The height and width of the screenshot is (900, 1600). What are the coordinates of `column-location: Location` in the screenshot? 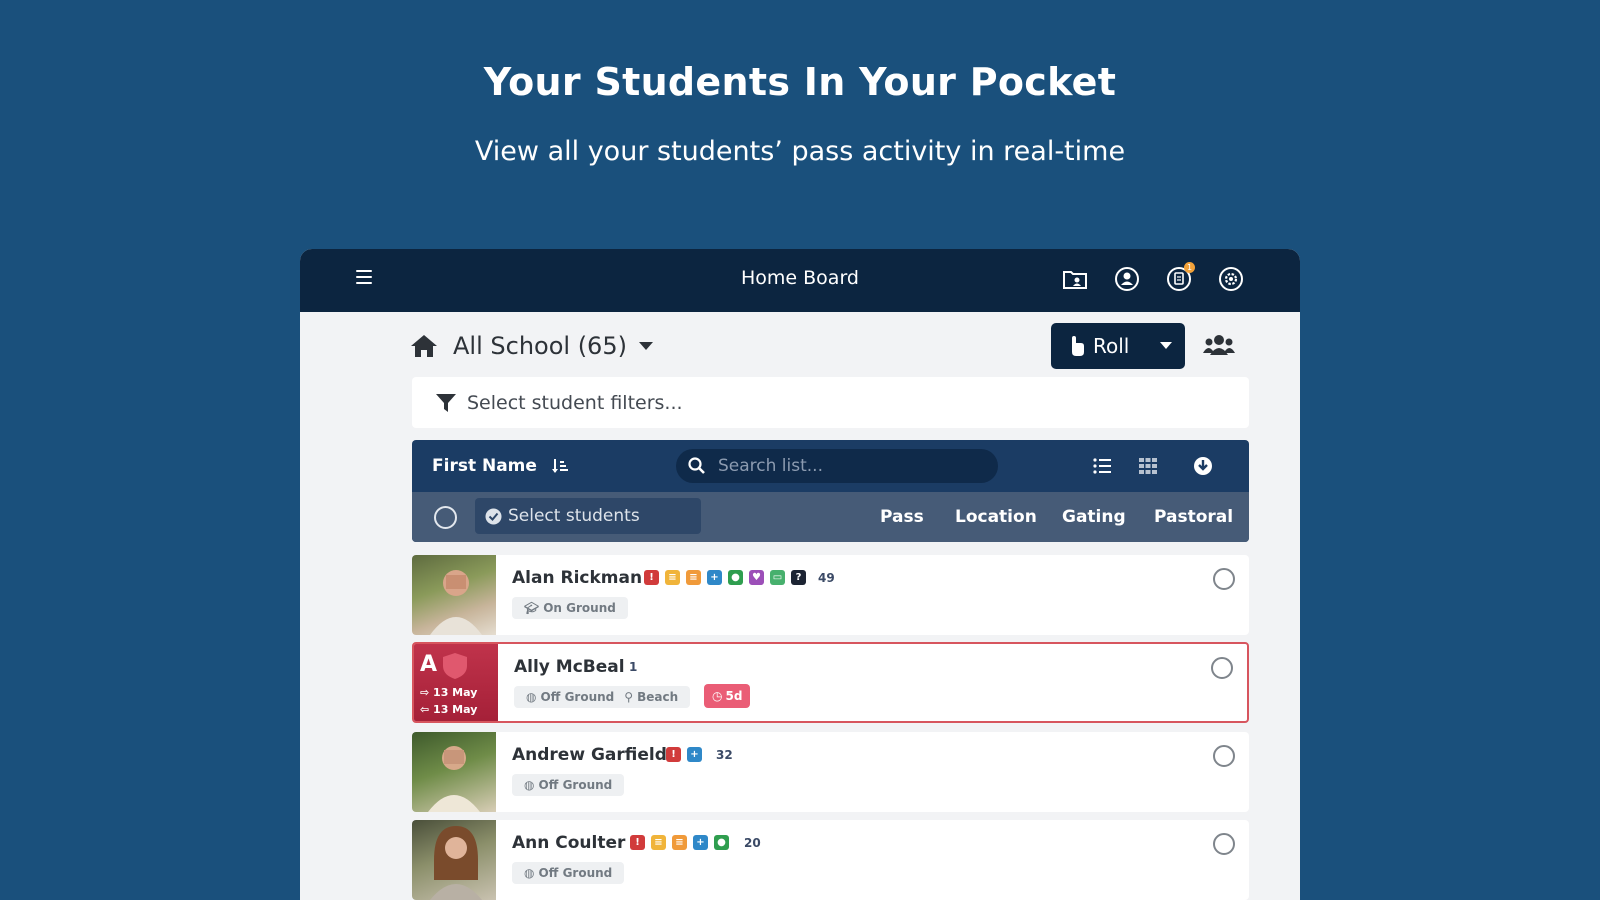 It's located at (996, 517).